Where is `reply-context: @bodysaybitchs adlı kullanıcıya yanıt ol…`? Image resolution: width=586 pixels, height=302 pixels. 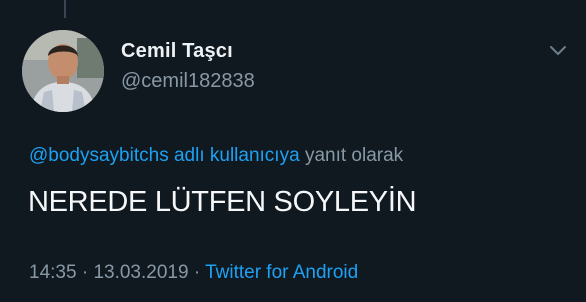 reply-context: @bodysaybitchs adlı kullanıcıya yanıt ol… is located at coordinates (216, 156).